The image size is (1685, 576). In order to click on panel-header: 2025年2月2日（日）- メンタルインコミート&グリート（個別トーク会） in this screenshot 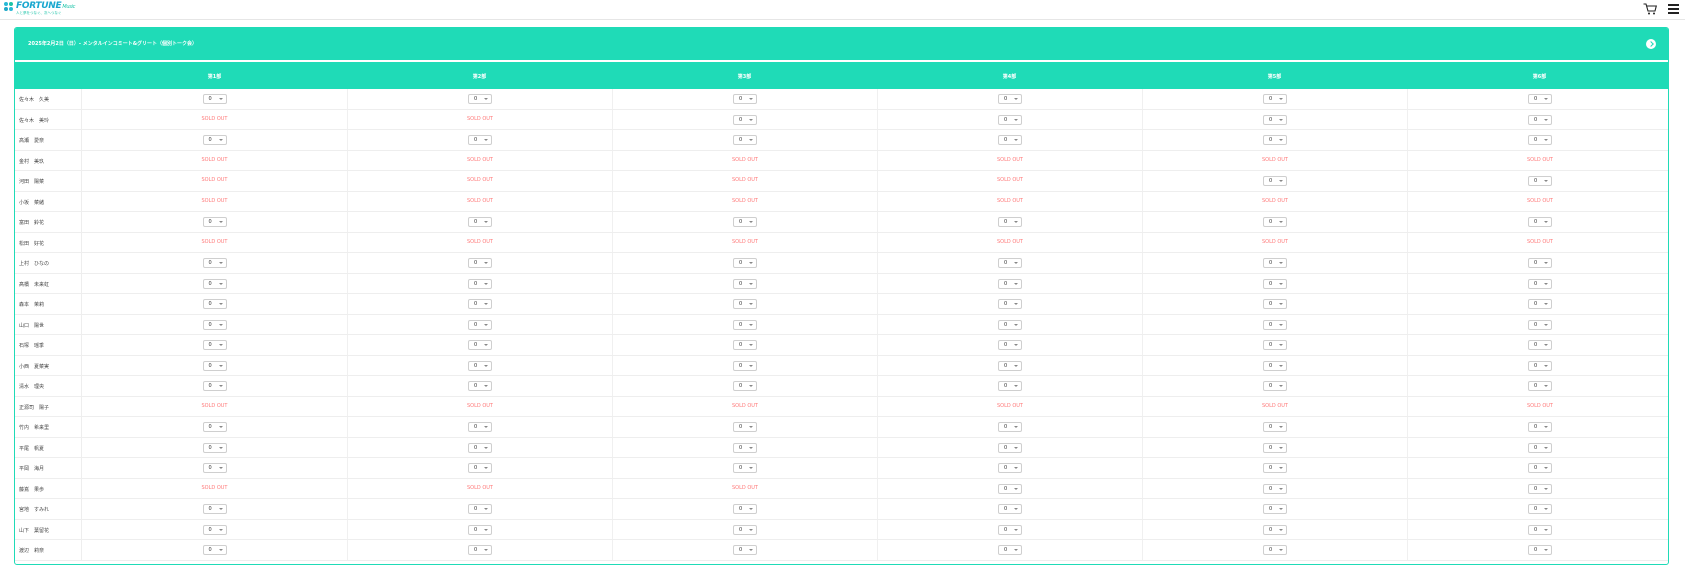, I will do `click(841, 44)`.